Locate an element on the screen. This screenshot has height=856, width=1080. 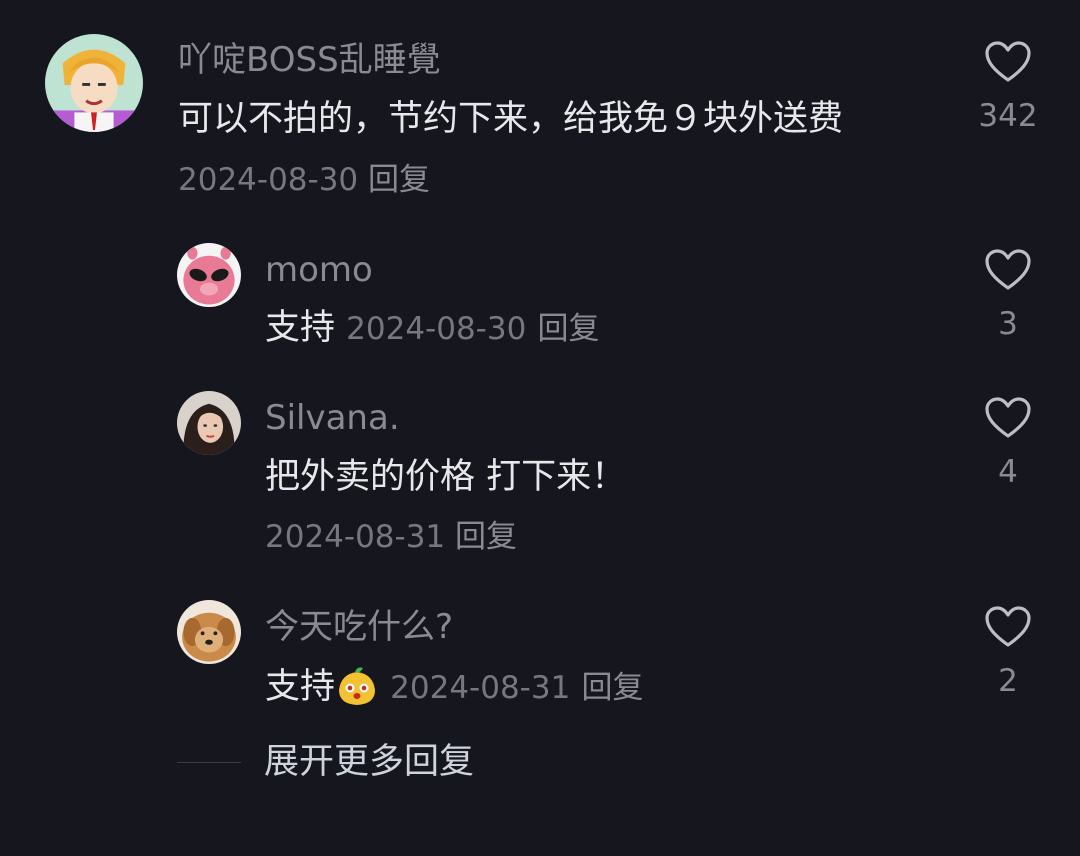
golden-dog-avatar-icon is located at coordinates (209, 632).